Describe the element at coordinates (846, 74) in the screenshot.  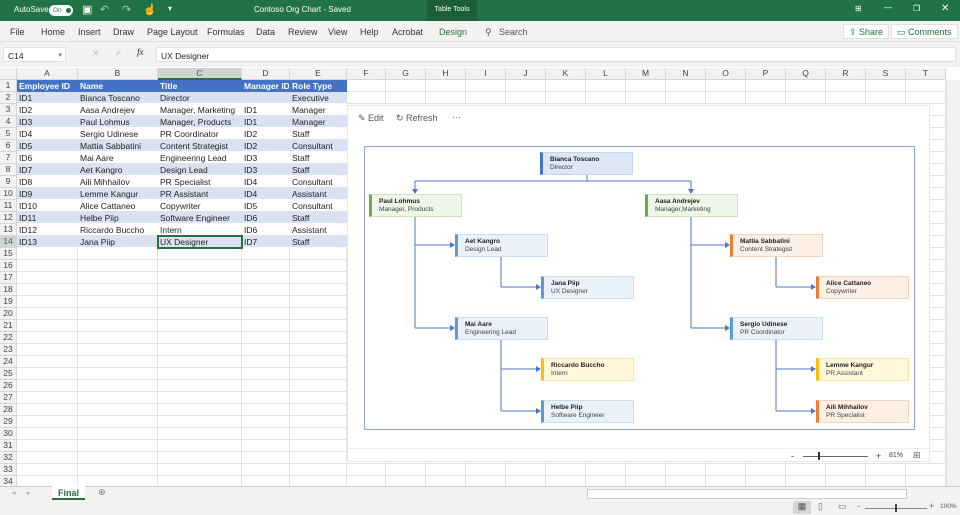
I see `column-header-r: R` at that location.